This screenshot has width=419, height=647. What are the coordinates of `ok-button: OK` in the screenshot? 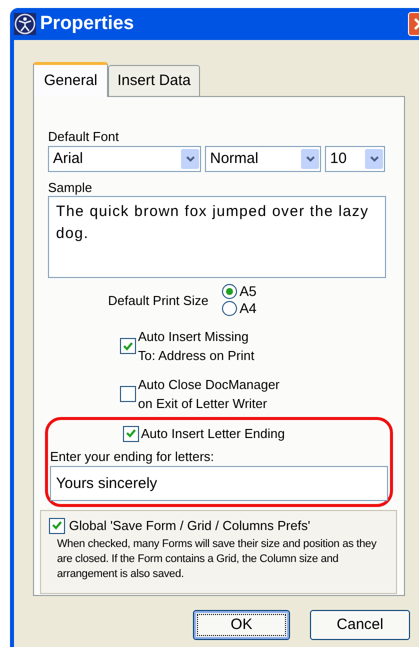 It's located at (241, 625).